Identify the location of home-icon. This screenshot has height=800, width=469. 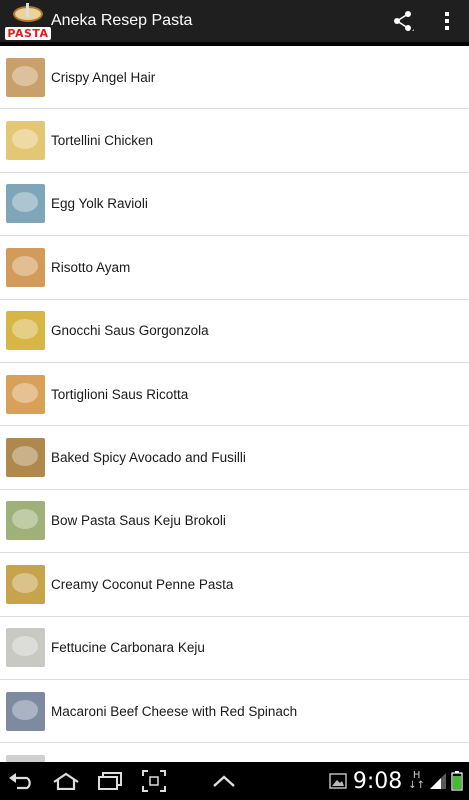
(66, 781).